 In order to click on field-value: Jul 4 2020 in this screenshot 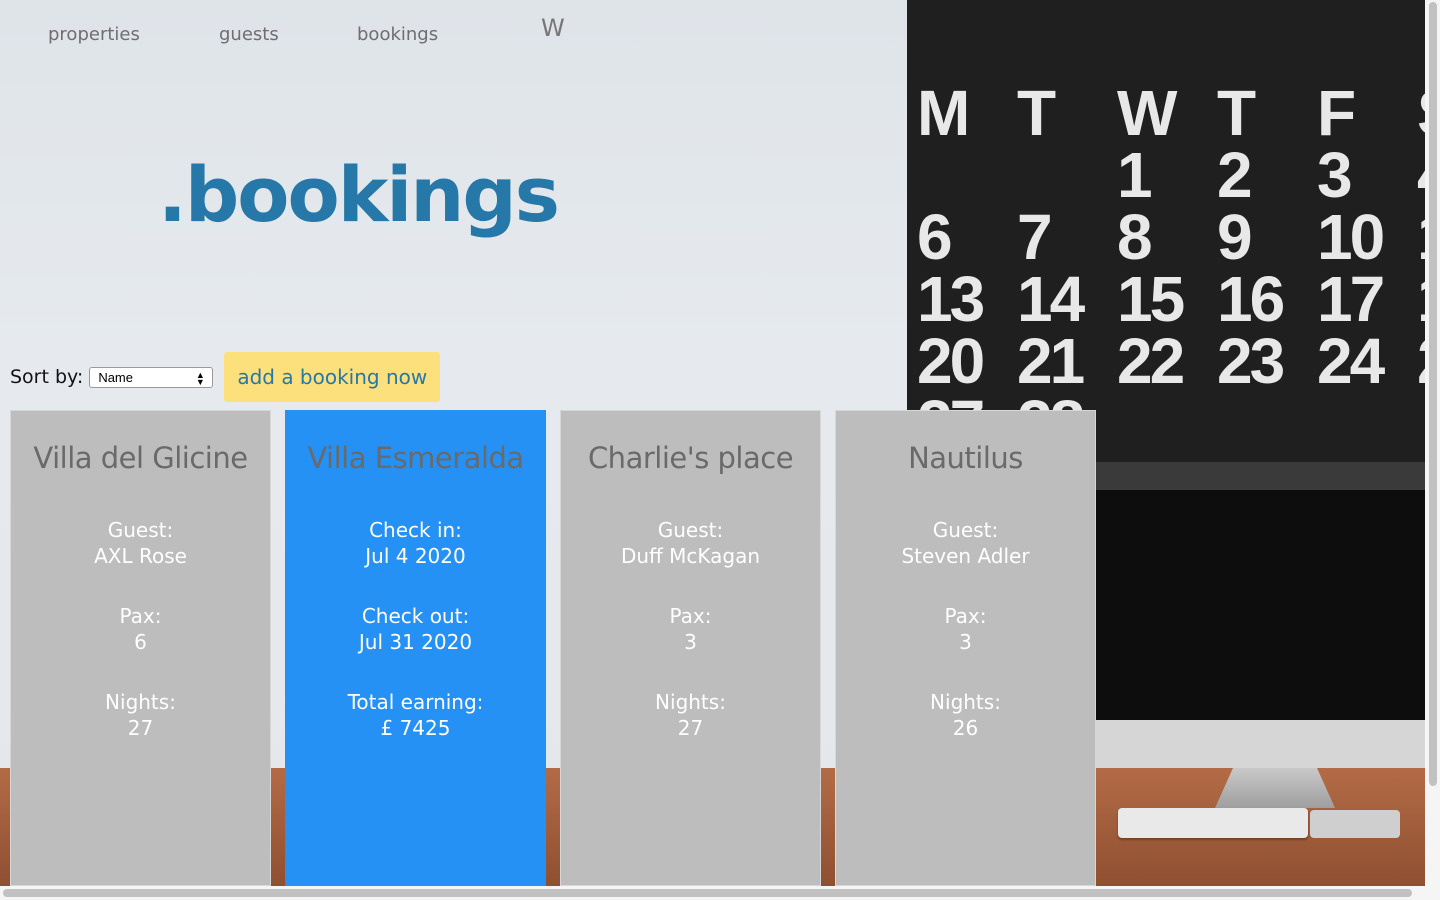, I will do `click(415, 556)`.